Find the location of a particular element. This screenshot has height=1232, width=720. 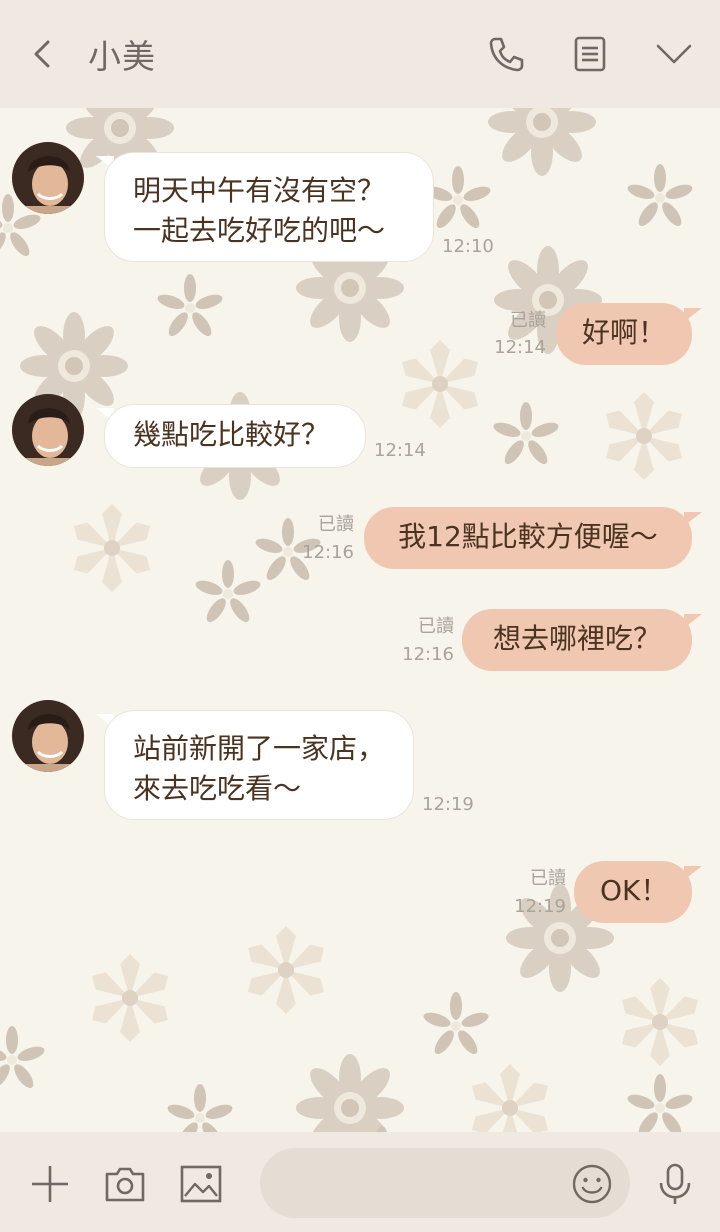

chat-header: 小美 is located at coordinates (360, 54).